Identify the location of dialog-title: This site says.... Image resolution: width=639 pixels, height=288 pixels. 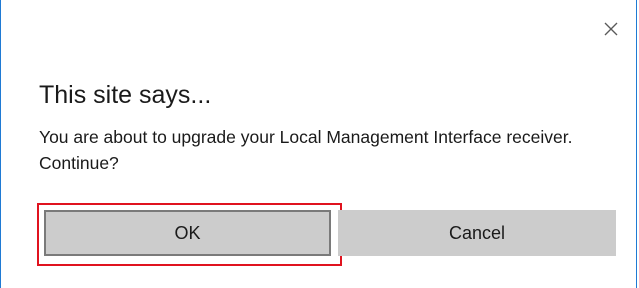
(125, 95).